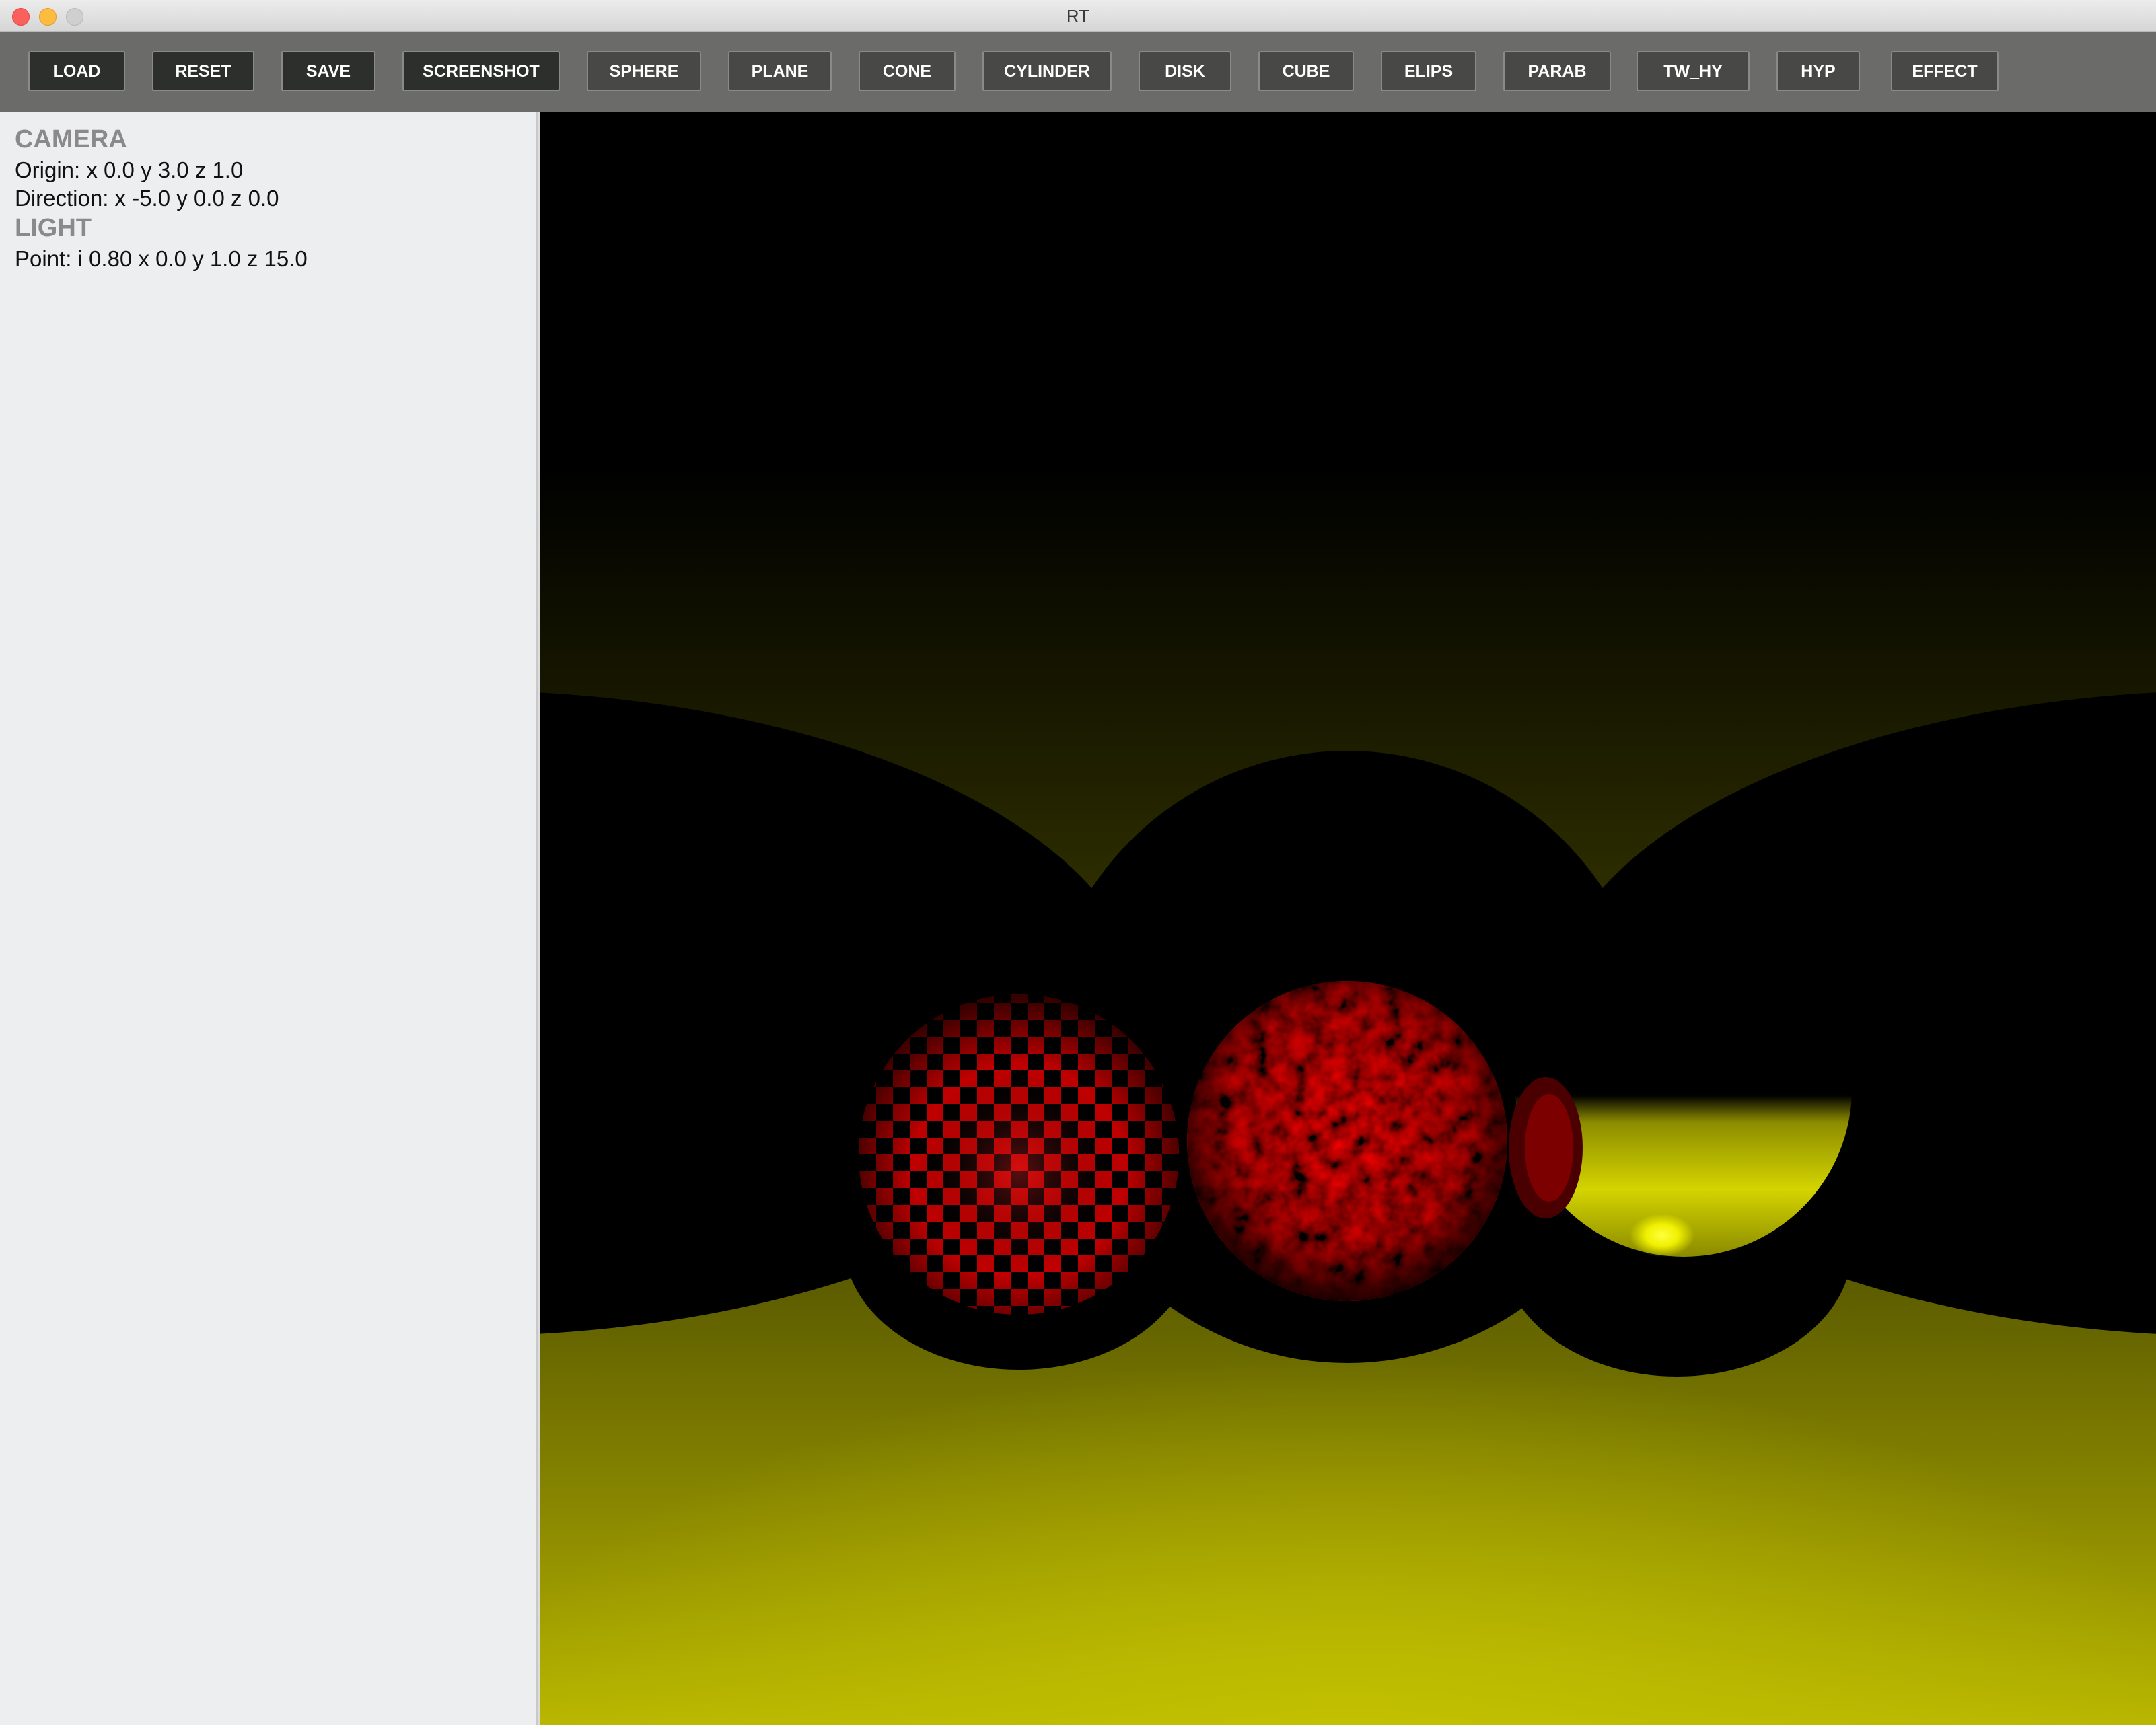 The image size is (2156, 1725). I want to click on cylinder-button: CYLINDER, so click(1047, 71).